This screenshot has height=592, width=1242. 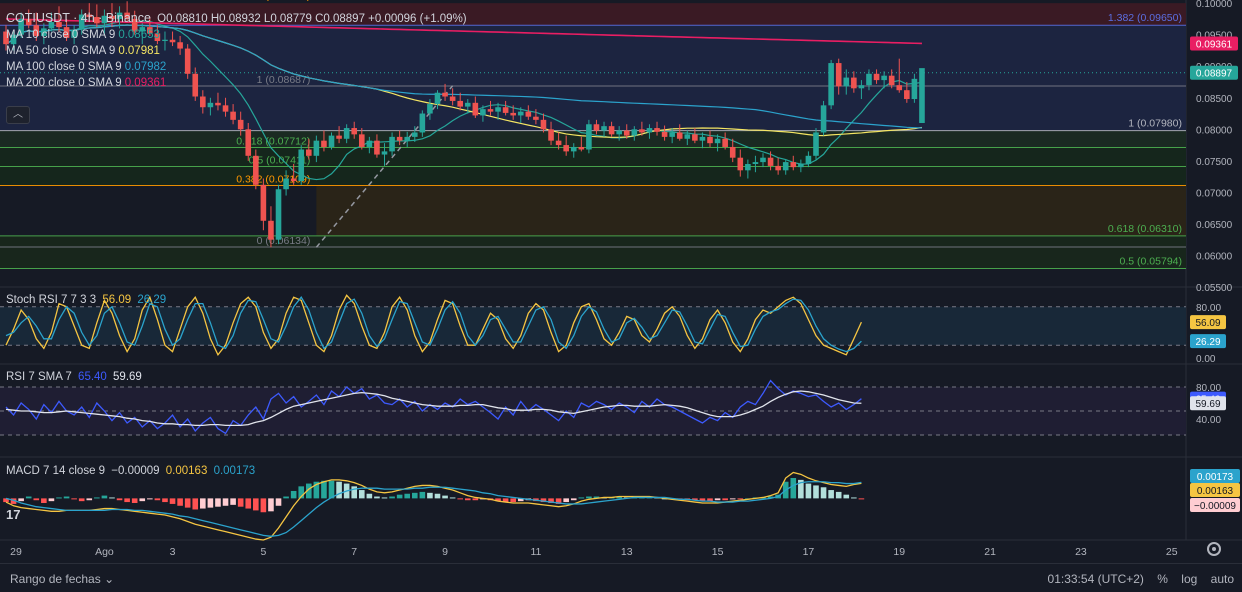 What do you see at coordinates (1189, 579) in the screenshot?
I see `log-toggle: log` at bounding box center [1189, 579].